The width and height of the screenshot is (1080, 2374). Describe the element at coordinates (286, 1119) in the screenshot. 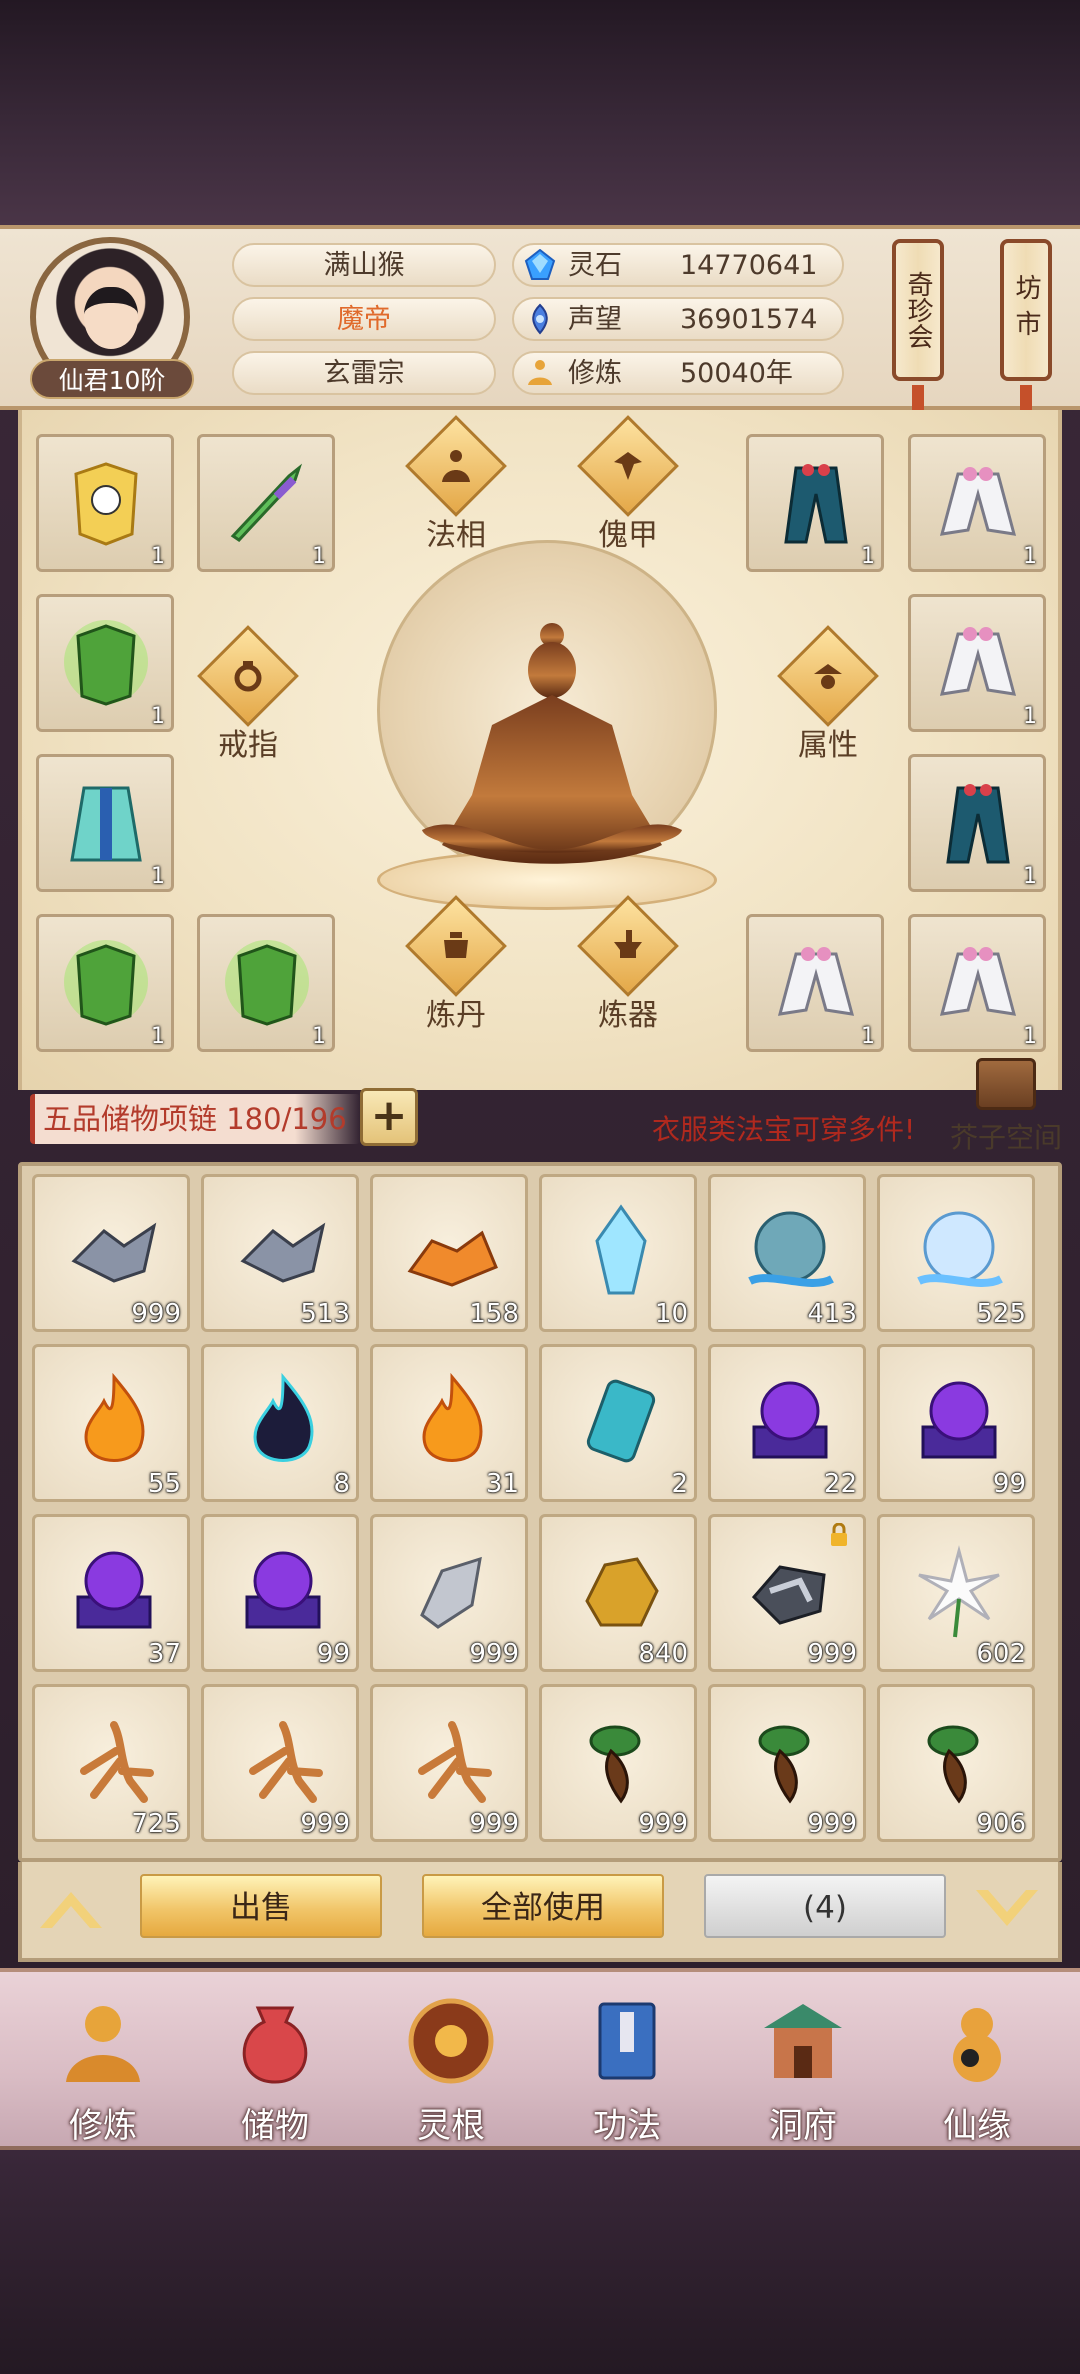

I see `bag-capacity: 180/196` at that location.